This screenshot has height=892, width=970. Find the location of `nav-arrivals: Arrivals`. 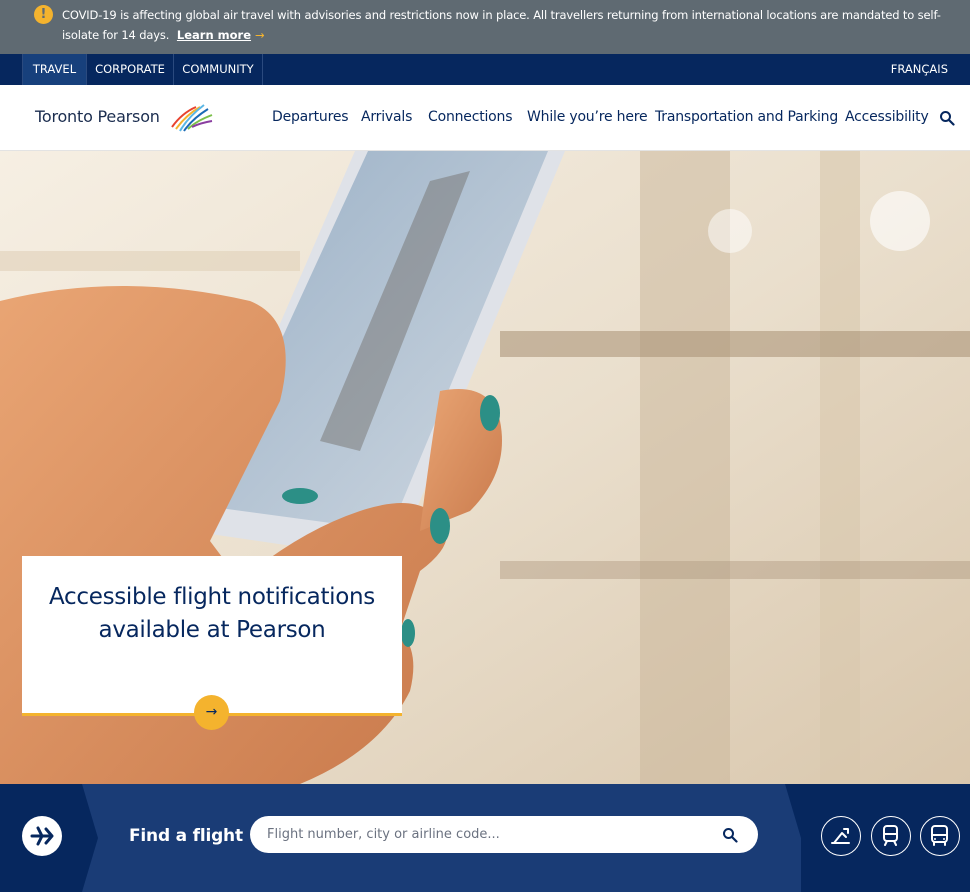

nav-arrivals: Arrivals is located at coordinates (386, 117).